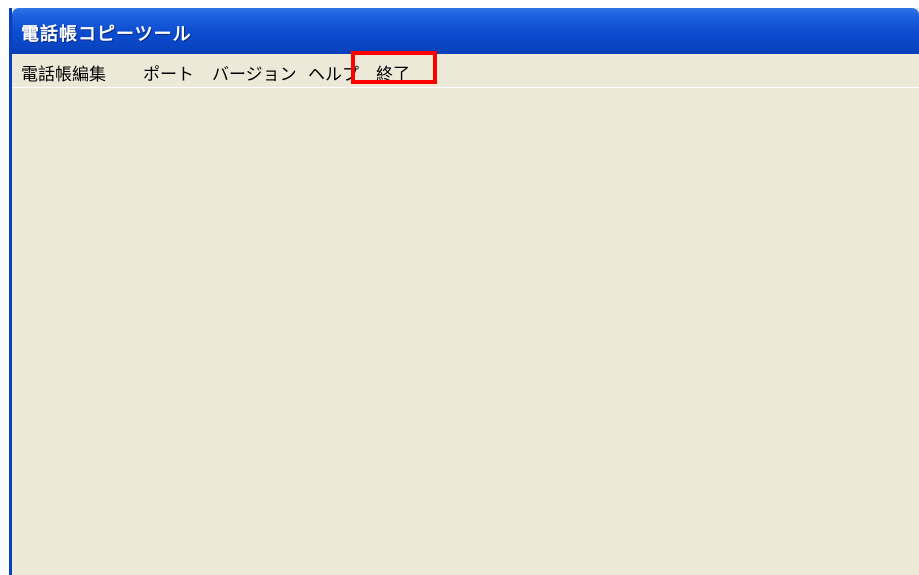  I want to click on menu-bar: 電話帳編集 ポート バージョン ヘルプ 終了, so click(465, 71).